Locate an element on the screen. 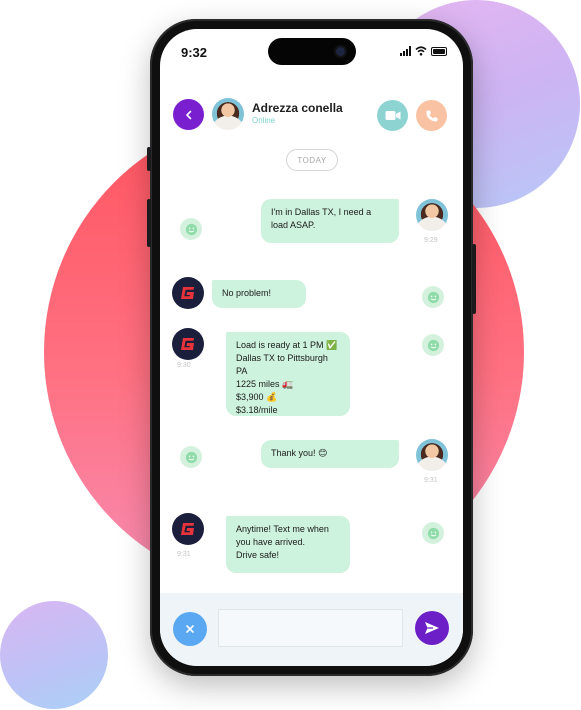 Image resolution: width=581 pixels, height=710 pixels. status-time: 9:32 is located at coordinates (194, 52).